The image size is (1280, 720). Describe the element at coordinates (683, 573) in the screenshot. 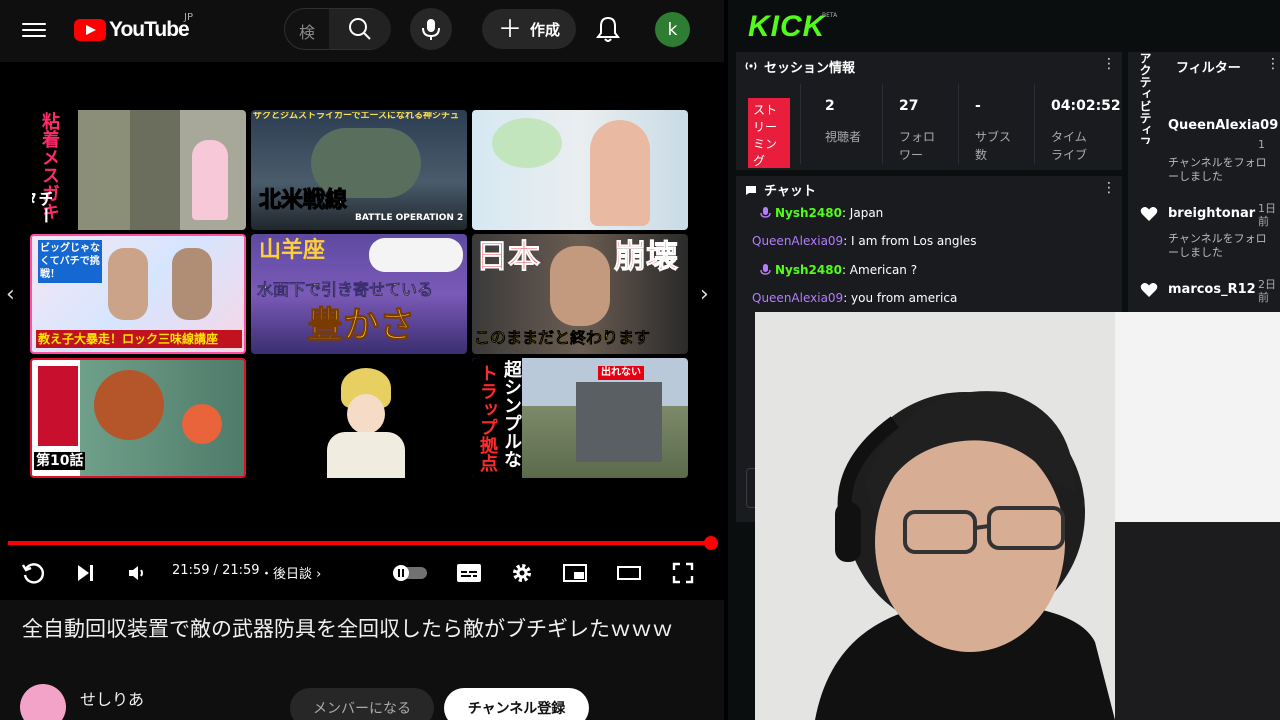

I see `fullscreen-button` at that location.